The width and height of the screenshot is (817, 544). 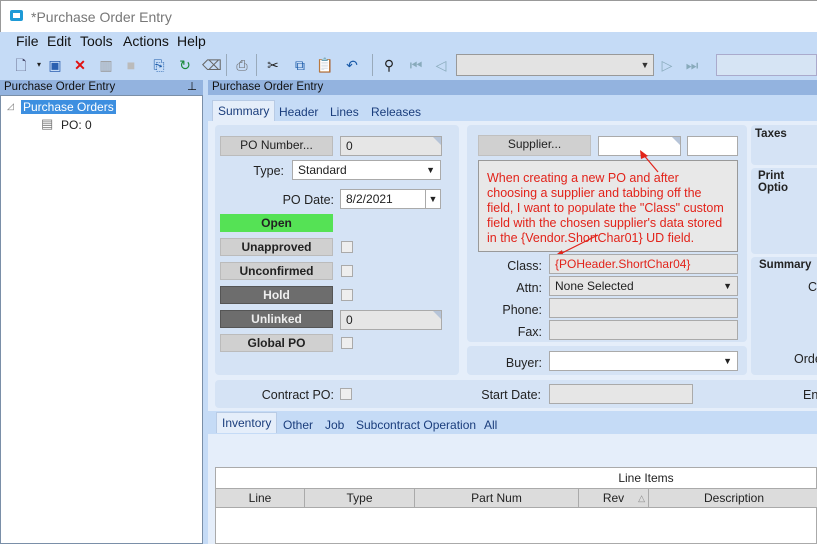 What do you see at coordinates (242, 65) in the screenshot?
I see `print-icon: ⎙` at bounding box center [242, 65].